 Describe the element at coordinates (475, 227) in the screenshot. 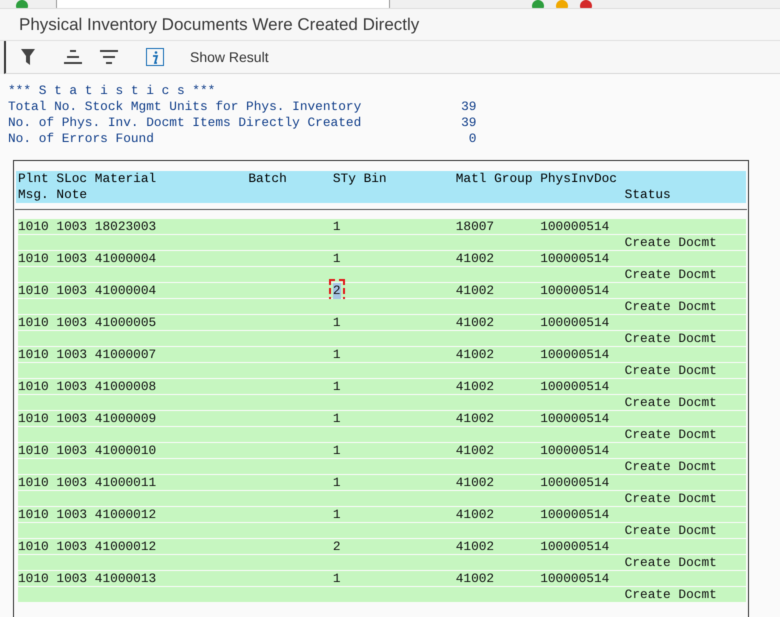

I see `table-cell: 18007` at that location.